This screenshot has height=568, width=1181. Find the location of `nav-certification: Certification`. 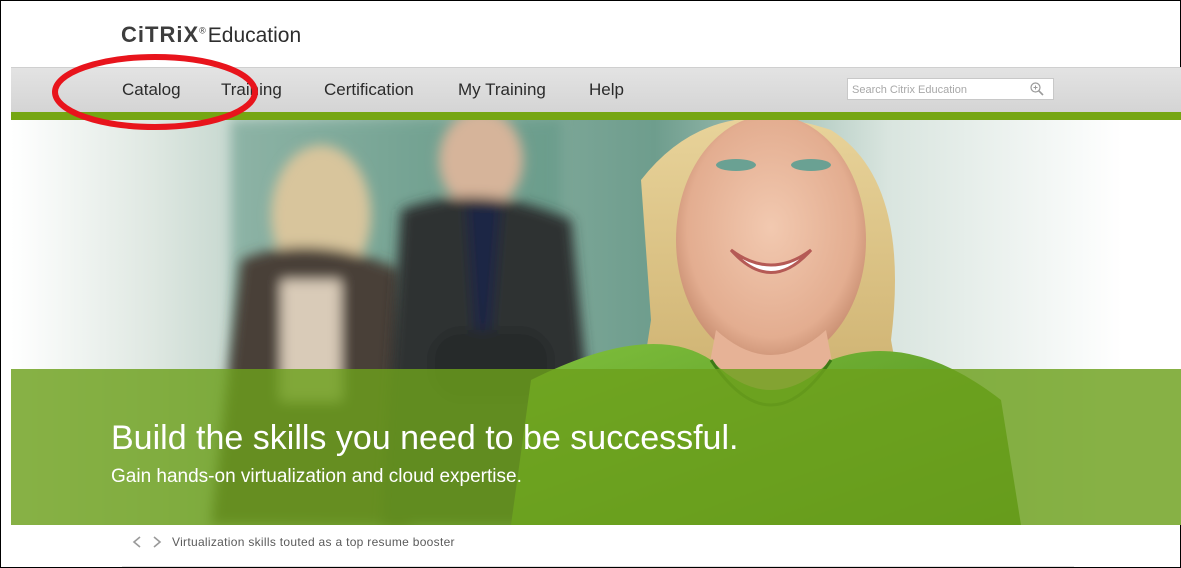

nav-certification: Certification is located at coordinates (369, 90).